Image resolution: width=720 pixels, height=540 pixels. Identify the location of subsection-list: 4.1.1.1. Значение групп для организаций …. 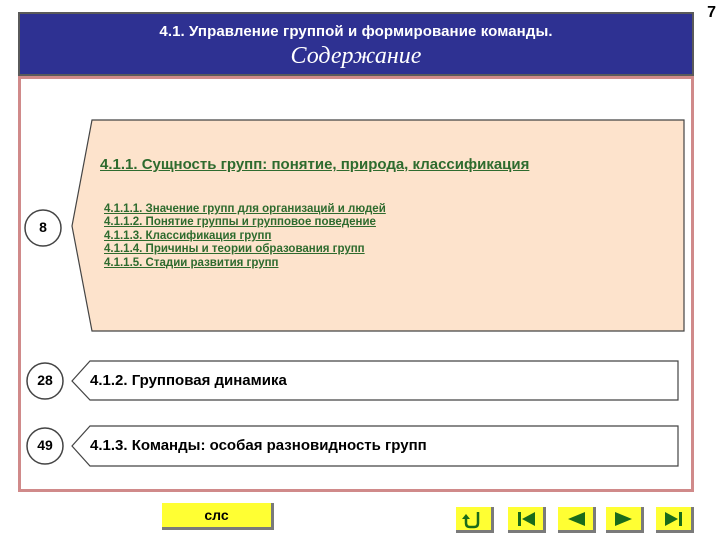
(245, 236).